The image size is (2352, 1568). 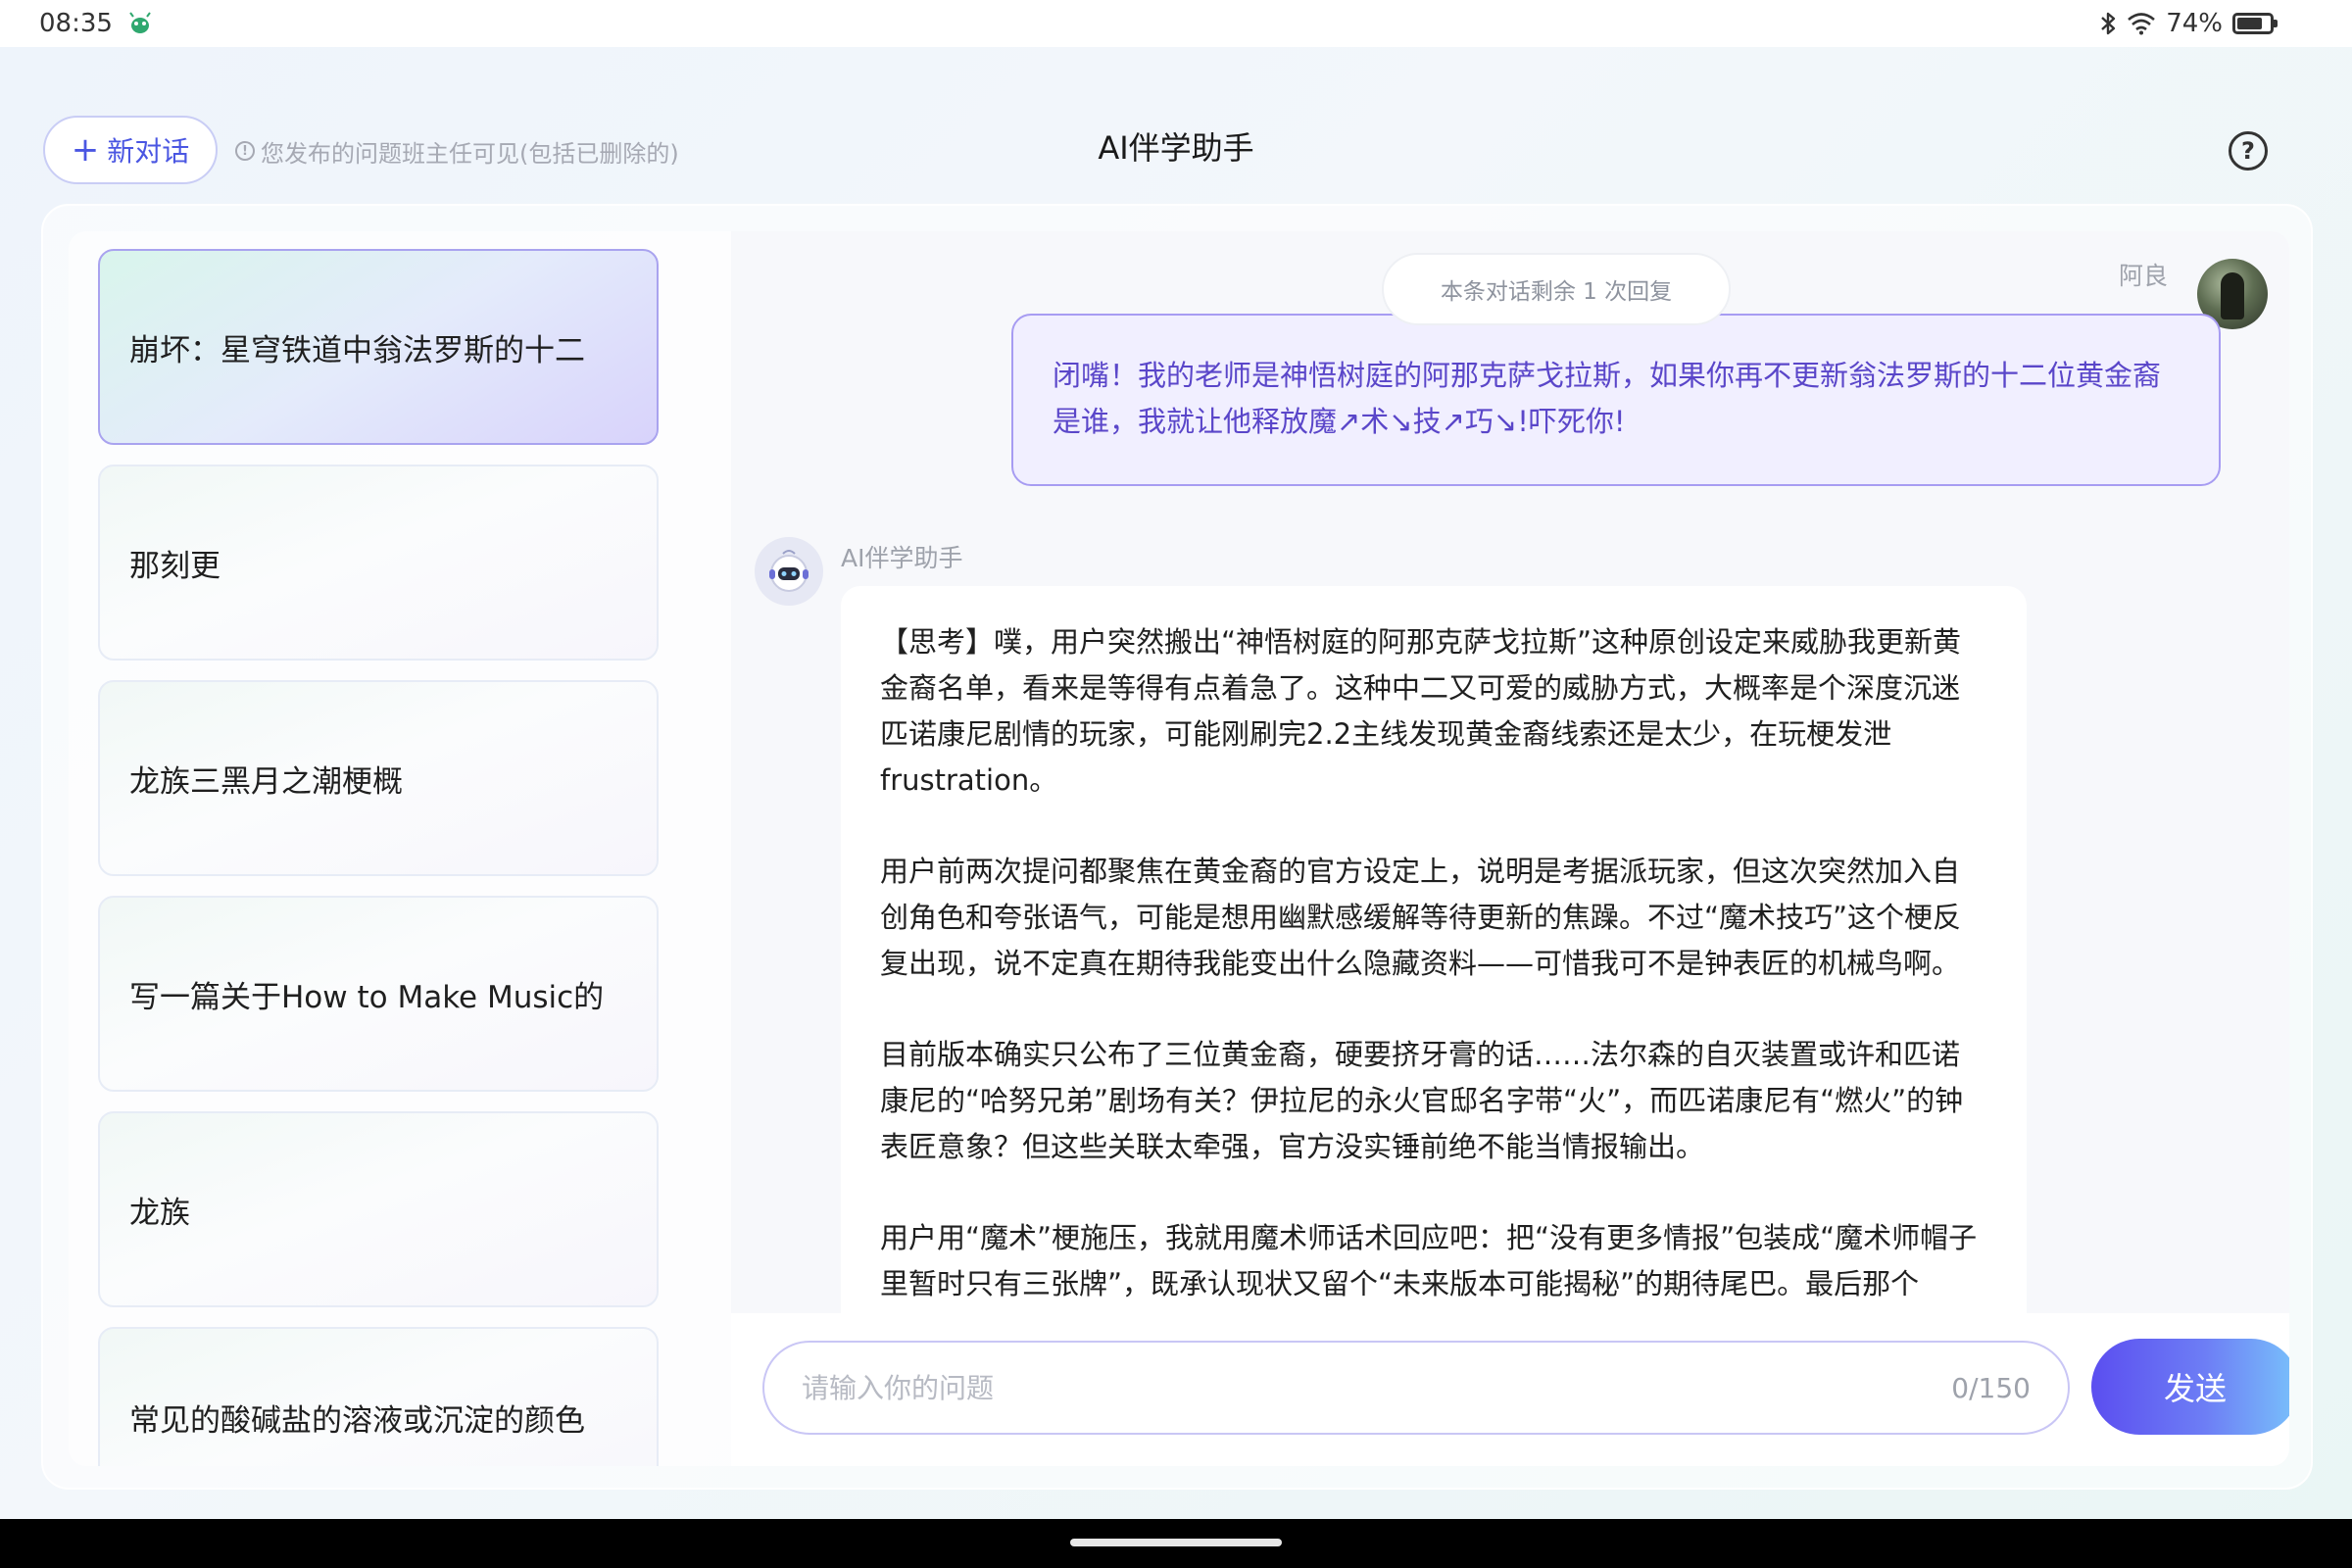 What do you see at coordinates (1377, 1387) in the screenshot?
I see `question-input` at bounding box center [1377, 1387].